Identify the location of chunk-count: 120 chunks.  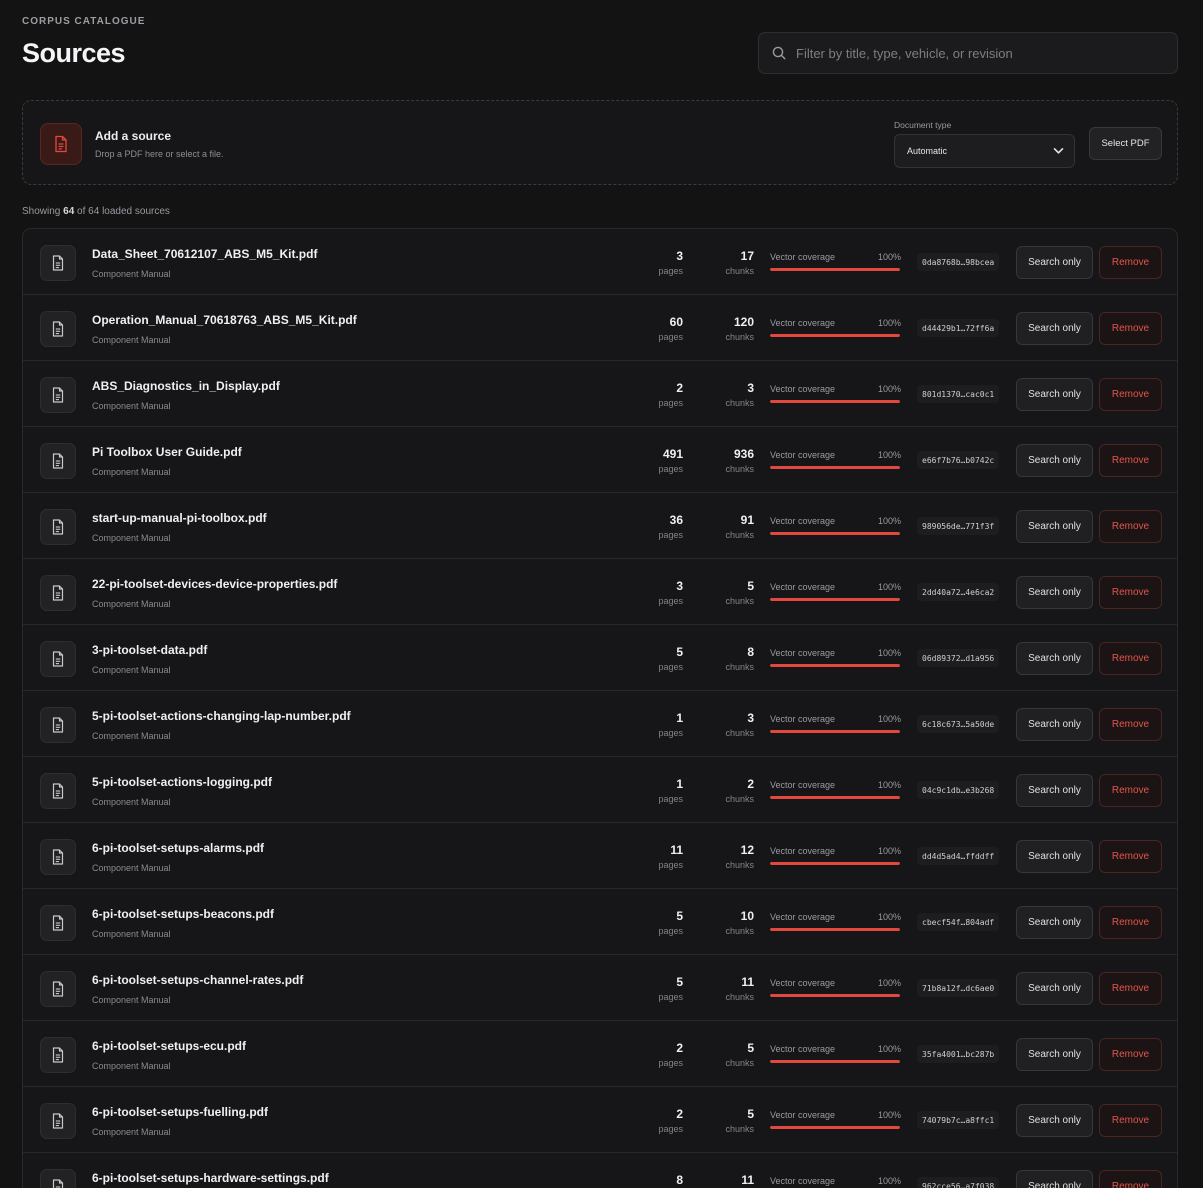
(739, 328).